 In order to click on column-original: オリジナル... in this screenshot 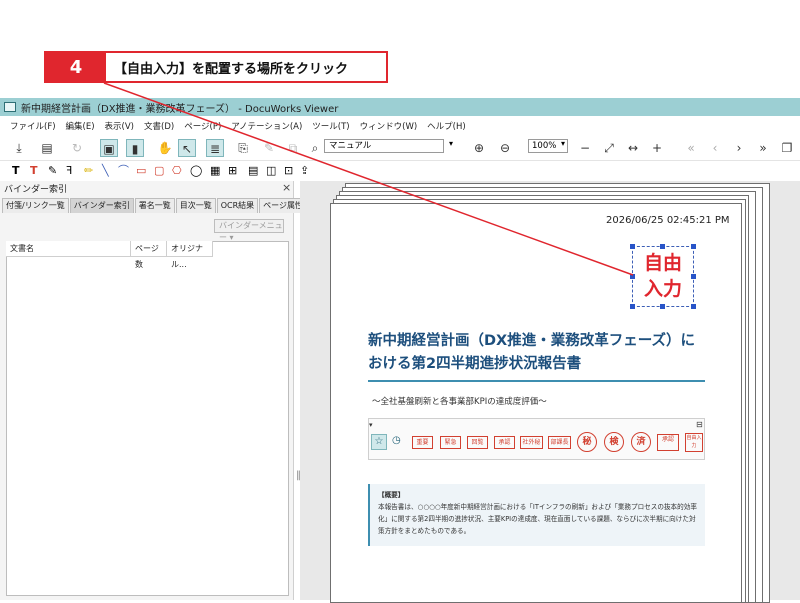, I will do `click(190, 255)`.